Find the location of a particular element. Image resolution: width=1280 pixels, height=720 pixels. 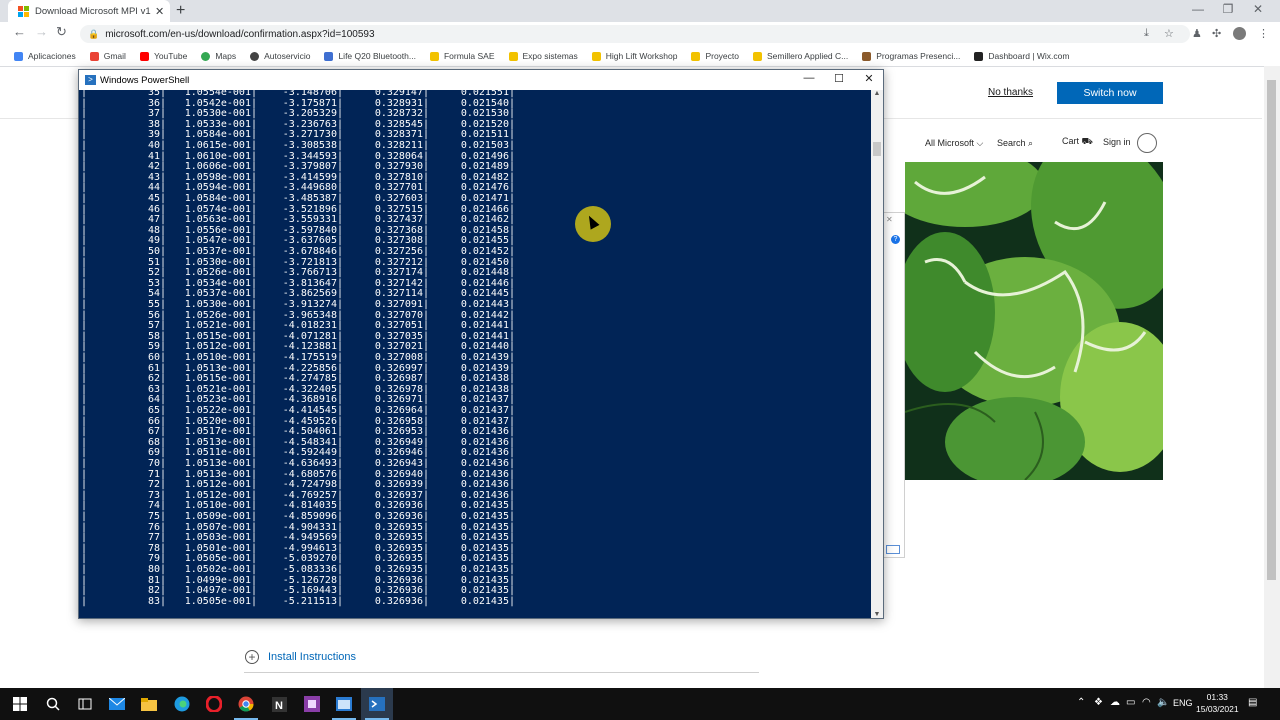

bookmark-maps: Maps is located at coordinates (218, 56).